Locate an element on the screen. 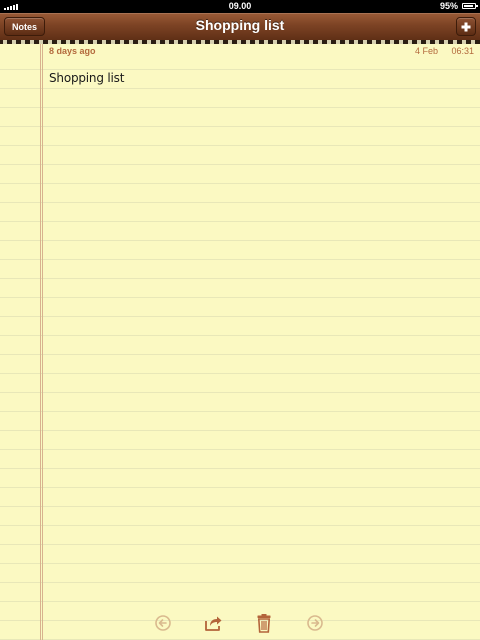 Image resolution: width=480 pixels, height=640 pixels. status-time: 09.00 is located at coordinates (240, 6).